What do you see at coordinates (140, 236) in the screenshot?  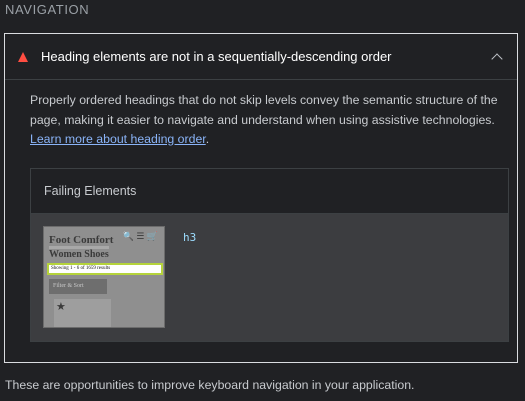 I see `thumbnail-toolbar-icons: 🔍 ☰ 🛒` at bounding box center [140, 236].